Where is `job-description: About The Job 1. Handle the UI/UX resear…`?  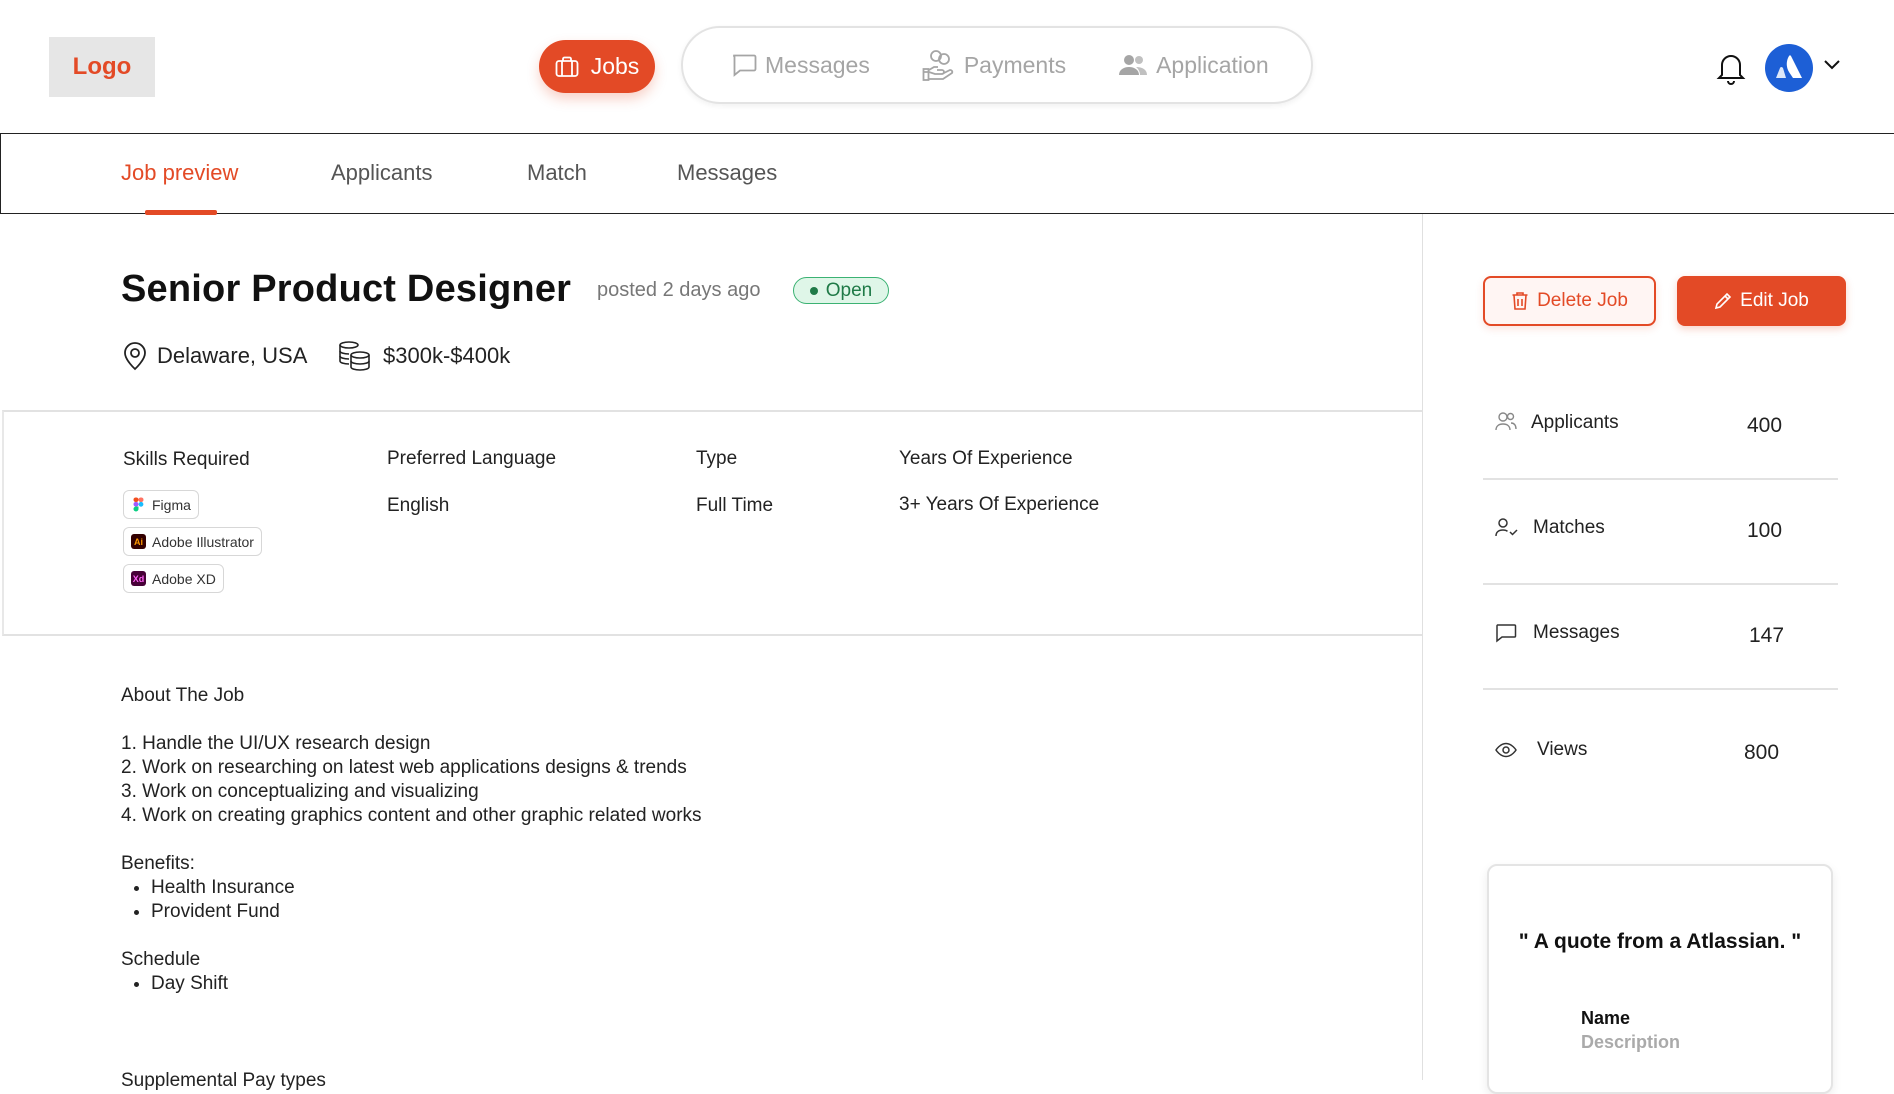
job-description: About The Job 1. Handle the UI/UX resear… is located at coordinates (441, 840).